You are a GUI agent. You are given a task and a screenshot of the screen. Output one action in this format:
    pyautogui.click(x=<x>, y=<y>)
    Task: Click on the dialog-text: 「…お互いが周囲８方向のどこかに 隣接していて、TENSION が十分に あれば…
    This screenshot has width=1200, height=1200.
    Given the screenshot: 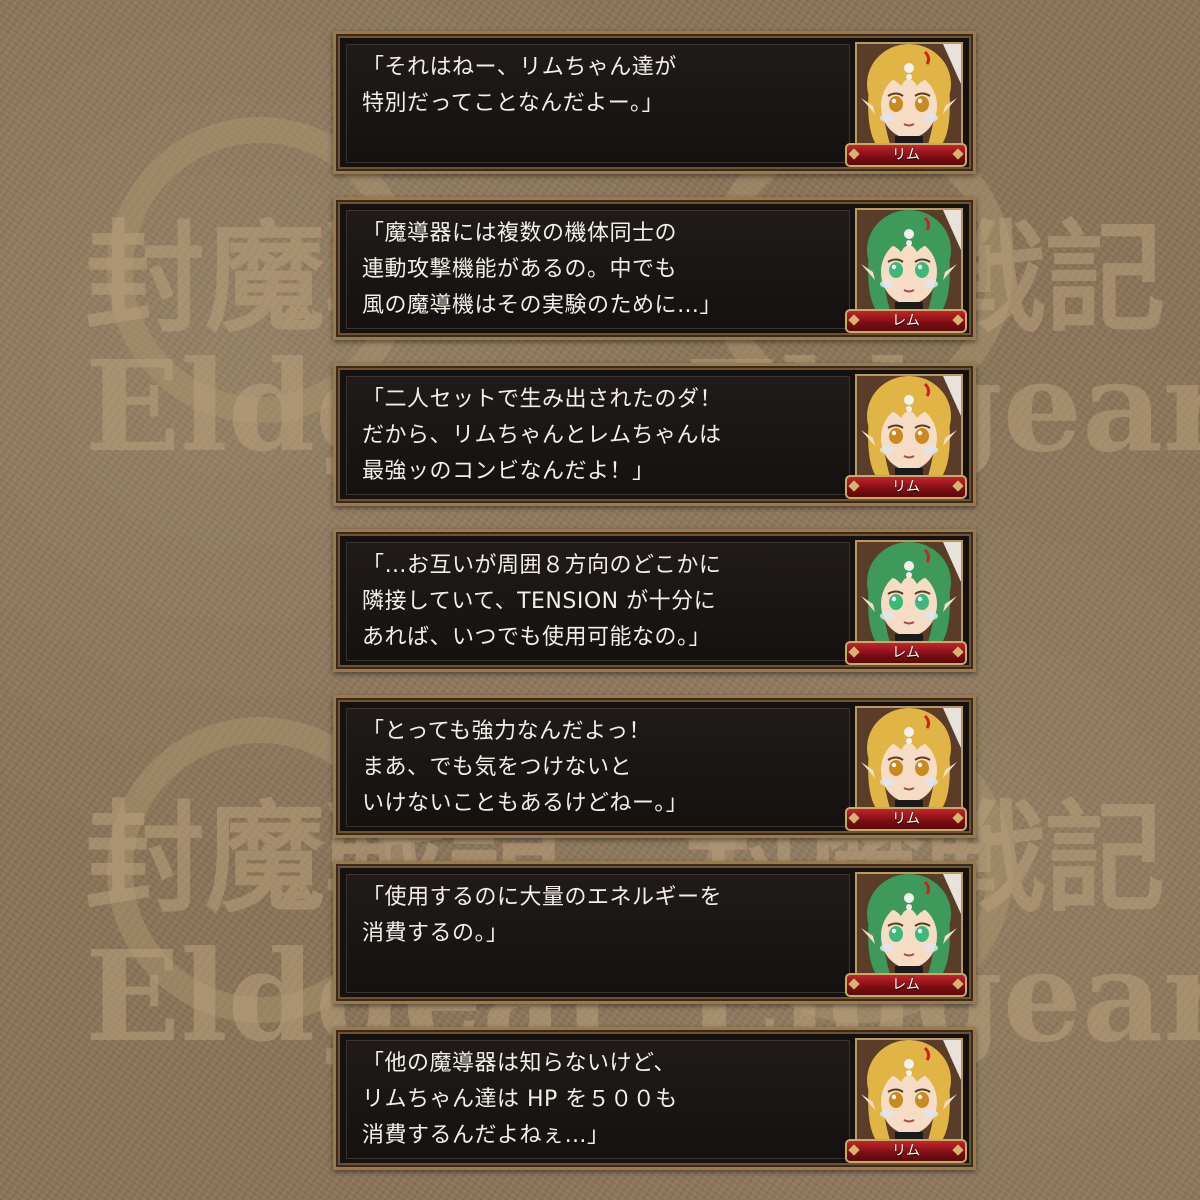 What is the action you would take?
    pyautogui.click(x=542, y=601)
    